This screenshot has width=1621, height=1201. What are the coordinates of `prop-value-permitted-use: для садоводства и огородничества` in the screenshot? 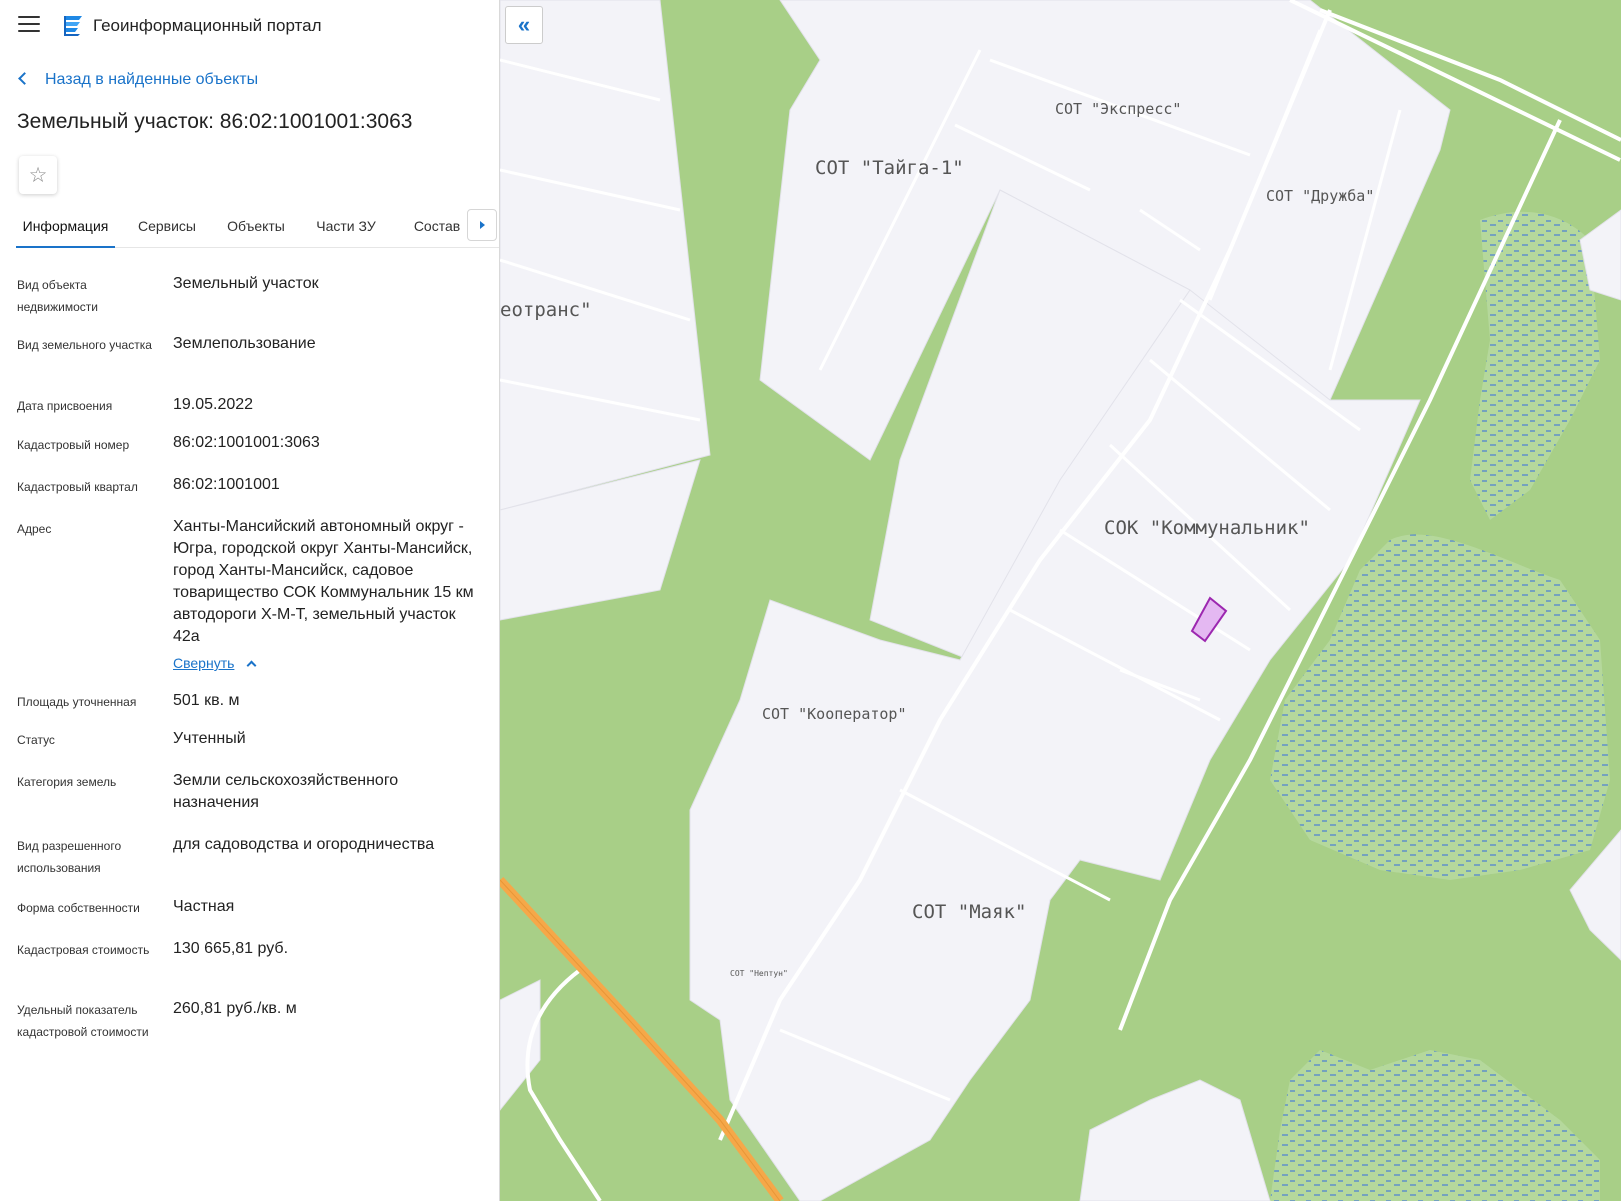 It's located at (304, 844).